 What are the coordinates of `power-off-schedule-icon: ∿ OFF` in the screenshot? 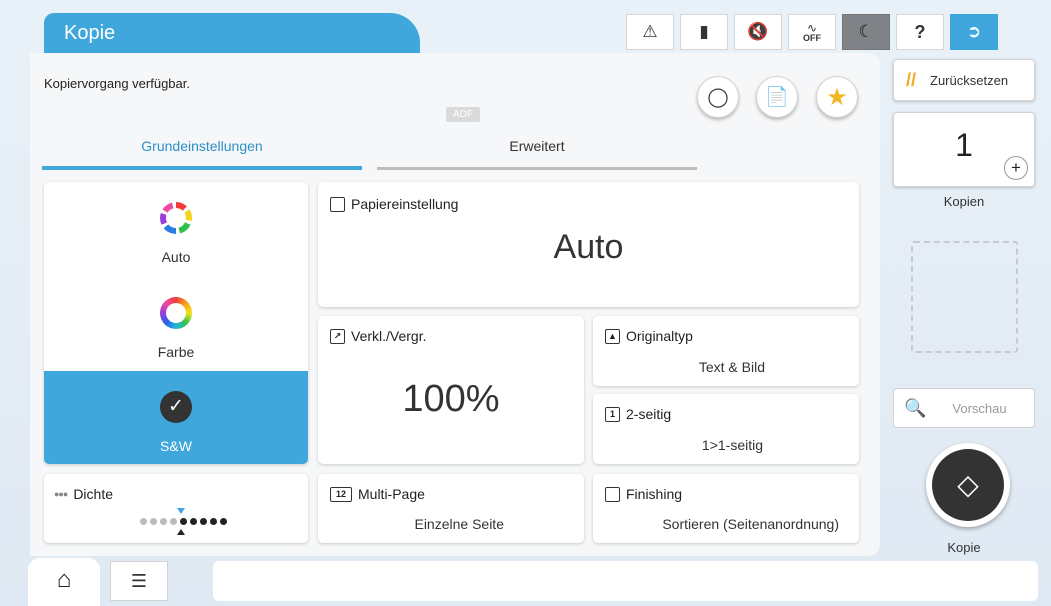 It's located at (812, 32).